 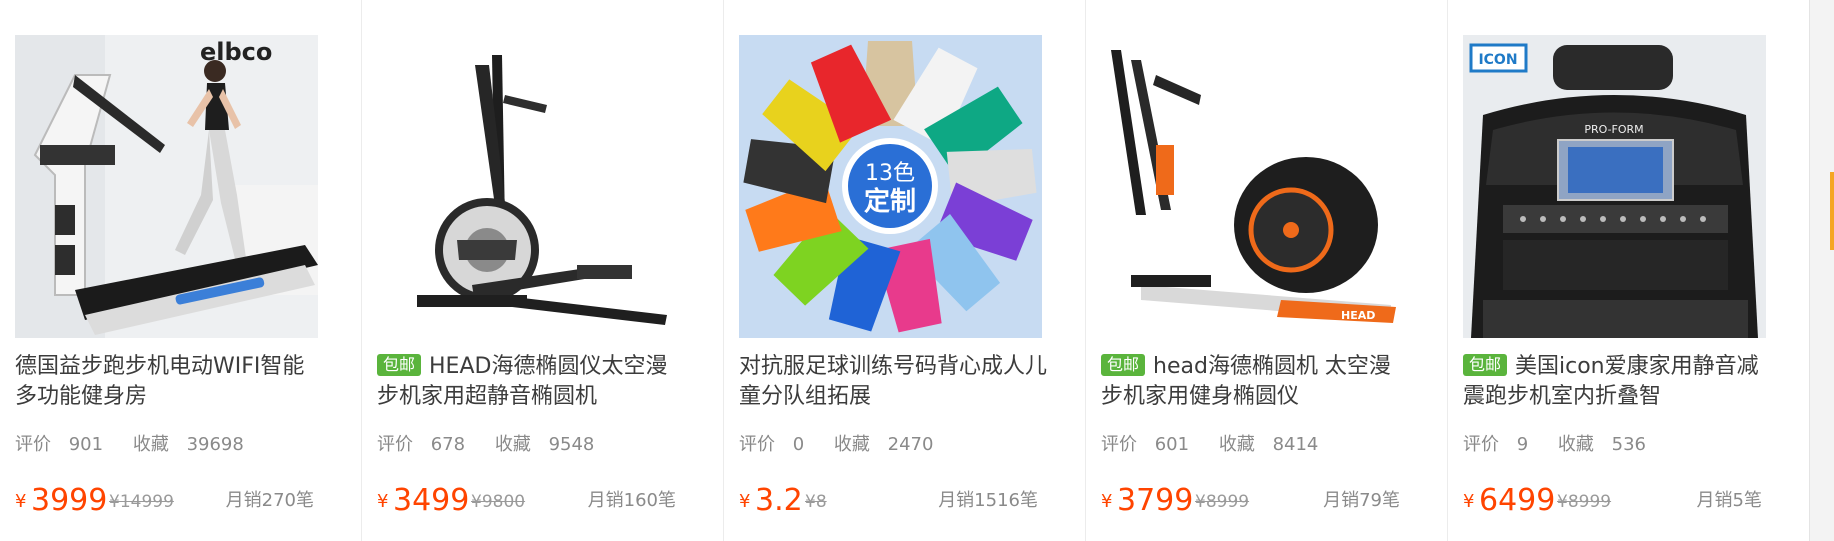 I want to click on product-title: 对抗服足球训练号码背心成人儿童分队组拓展, so click(x=894, y=382).